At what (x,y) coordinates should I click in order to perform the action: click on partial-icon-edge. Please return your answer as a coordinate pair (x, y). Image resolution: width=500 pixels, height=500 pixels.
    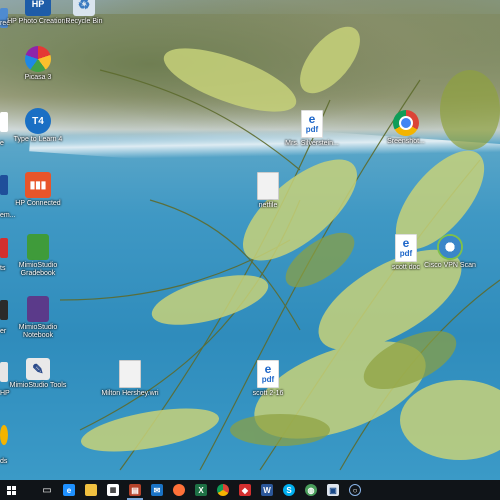
    Looking at the image, I should click on (4, 435).